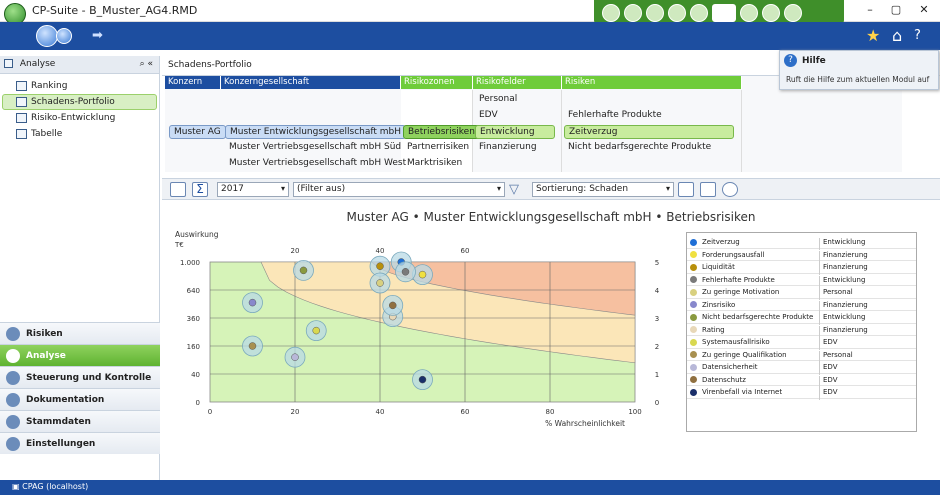 The image size is (940, 495). I want to click on sum-icon: Σ, so click(200, 189).